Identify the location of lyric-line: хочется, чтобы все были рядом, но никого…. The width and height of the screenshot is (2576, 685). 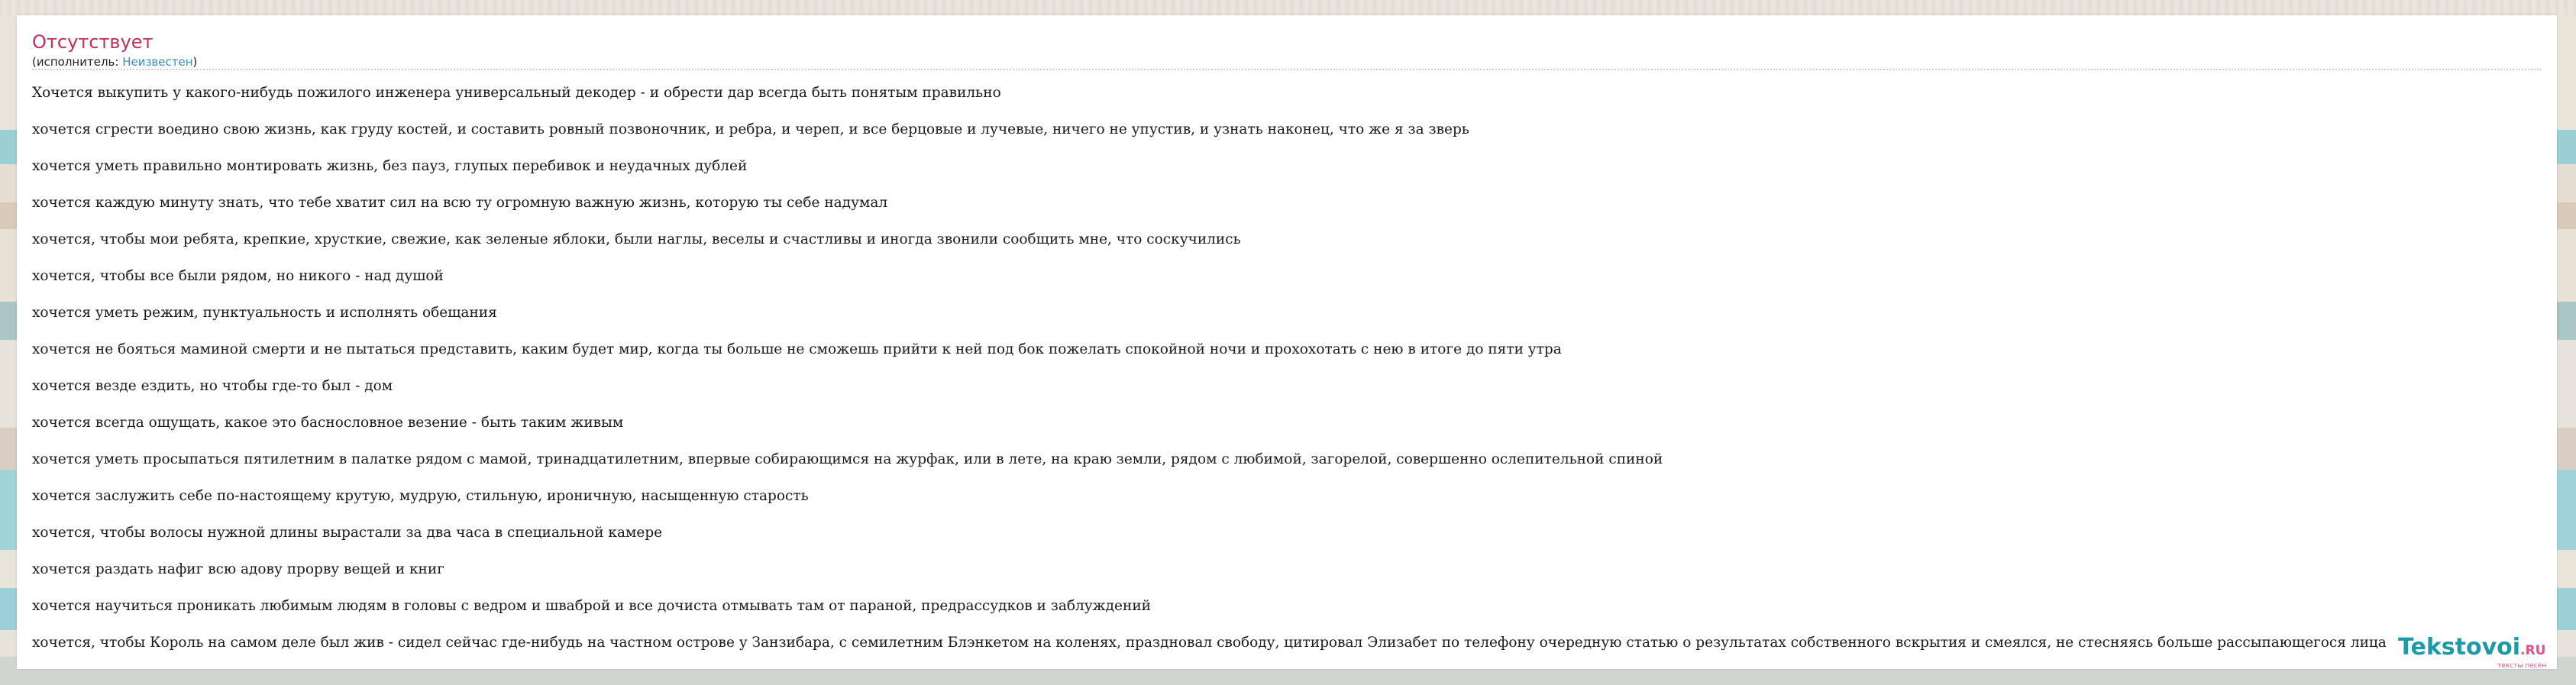
(238, 276).